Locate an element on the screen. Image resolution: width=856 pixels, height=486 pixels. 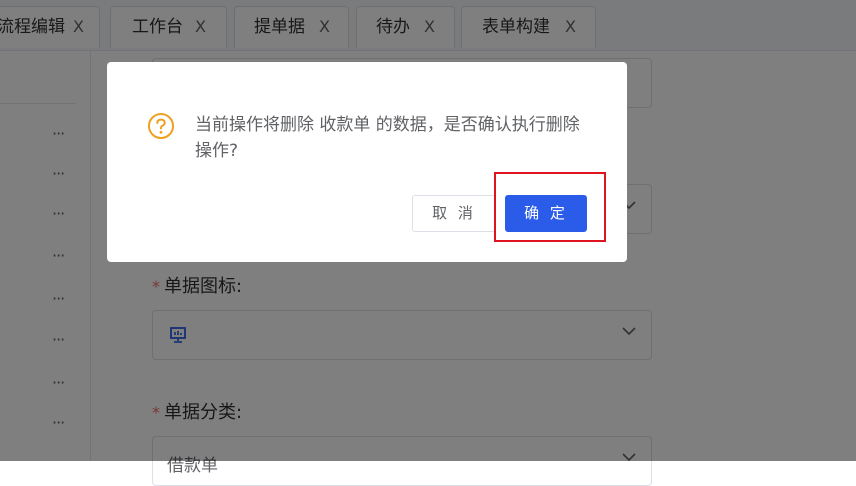
question-circle-icon is located at coordinates (161, 126).